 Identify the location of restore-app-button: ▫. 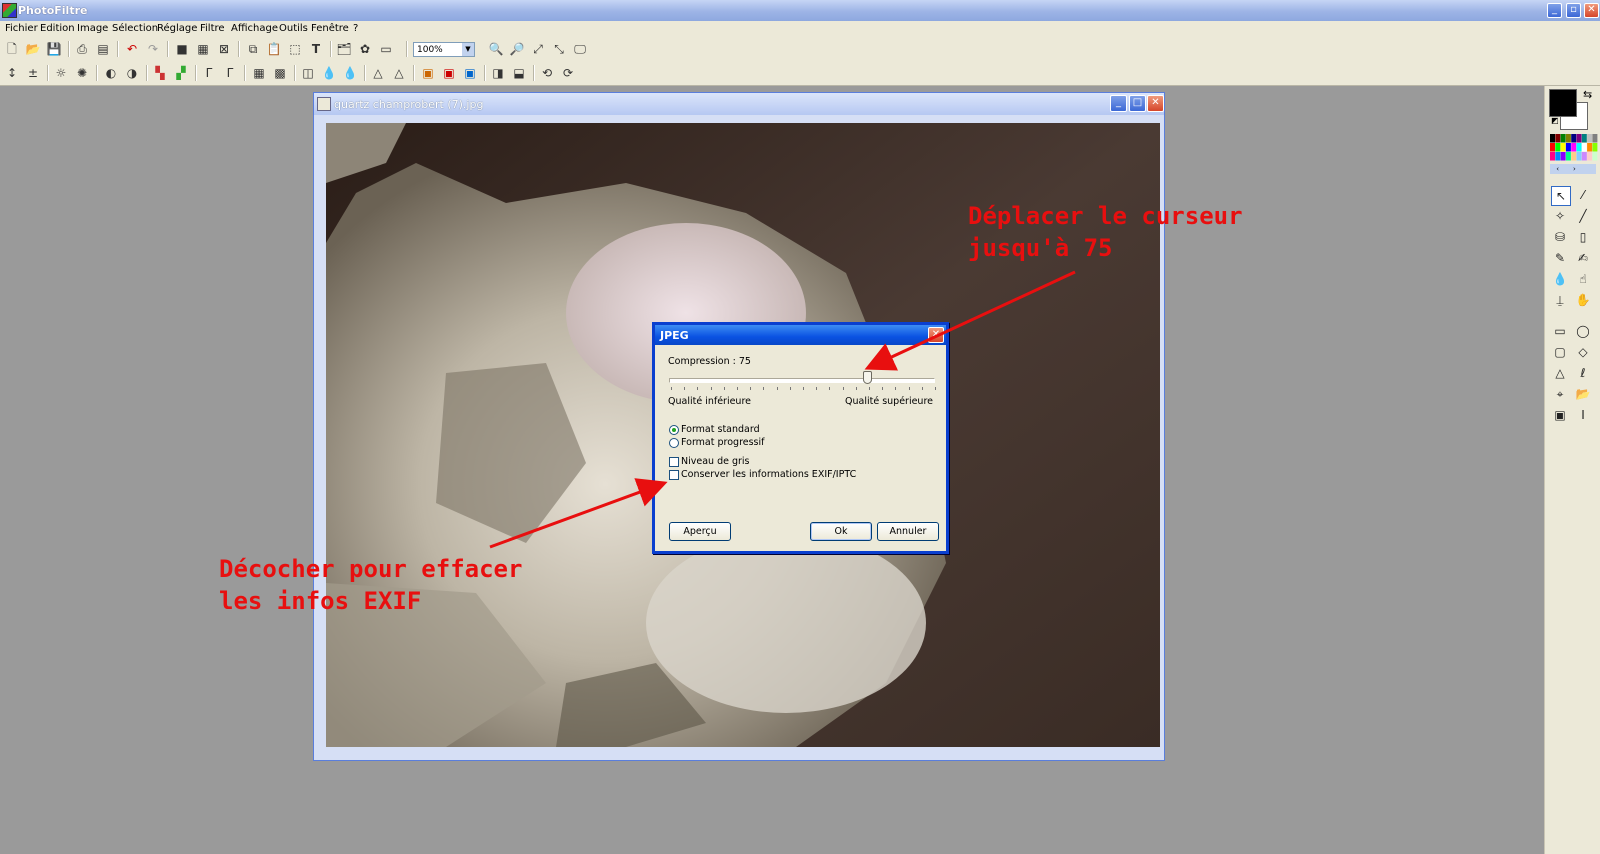
(1573, 10).